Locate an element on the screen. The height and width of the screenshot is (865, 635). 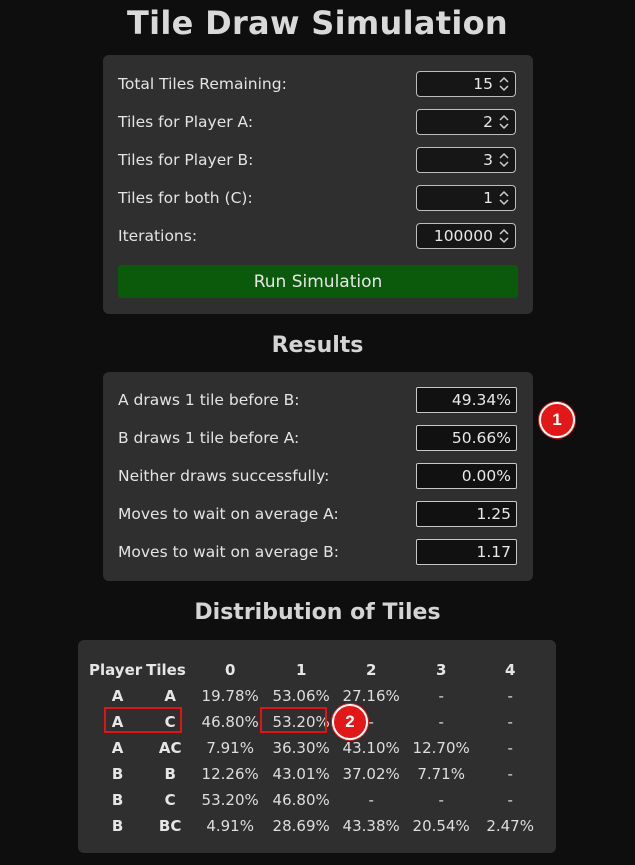
probability-cell: 12.26% is located at coordinates (230, 774).